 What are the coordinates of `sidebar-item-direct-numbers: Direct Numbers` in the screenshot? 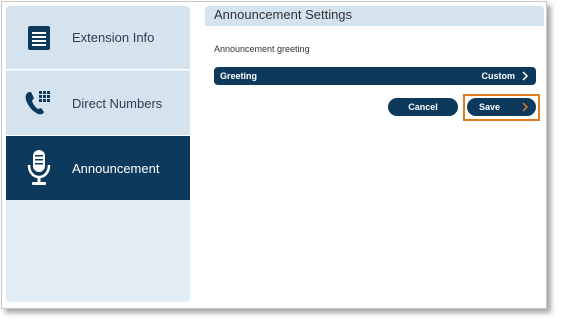 It's located at (98, 103).